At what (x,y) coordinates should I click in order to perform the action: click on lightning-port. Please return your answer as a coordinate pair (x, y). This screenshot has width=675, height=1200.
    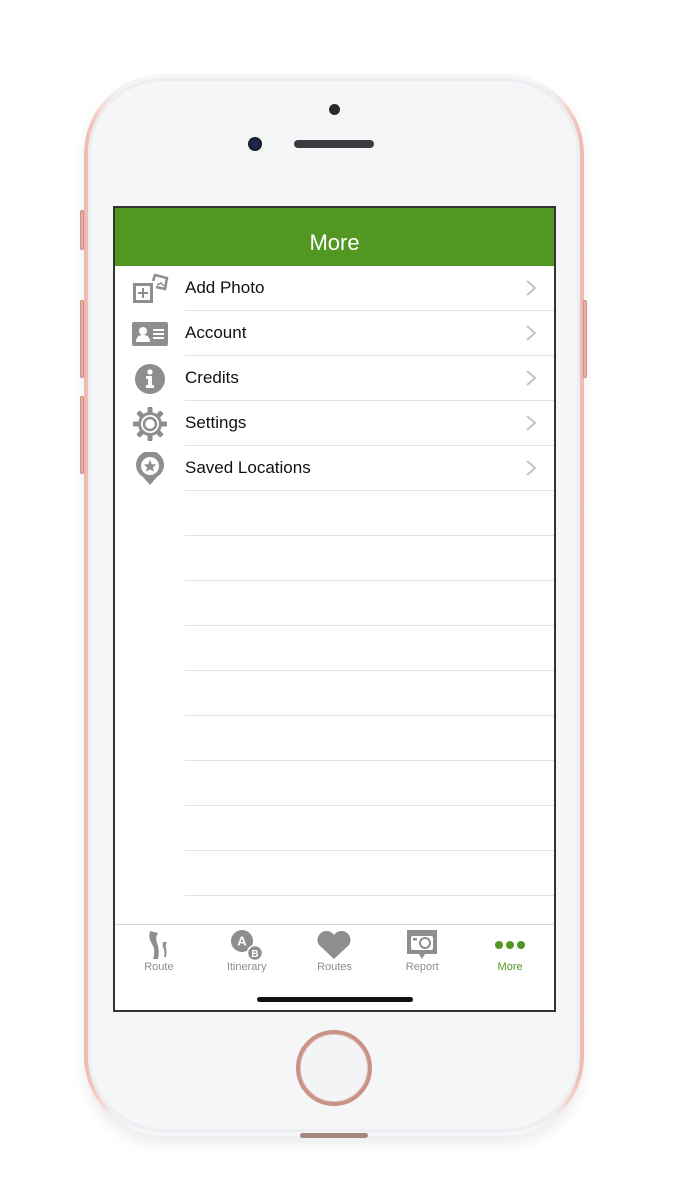
    Looking at the image, I should click on (334, 1135).